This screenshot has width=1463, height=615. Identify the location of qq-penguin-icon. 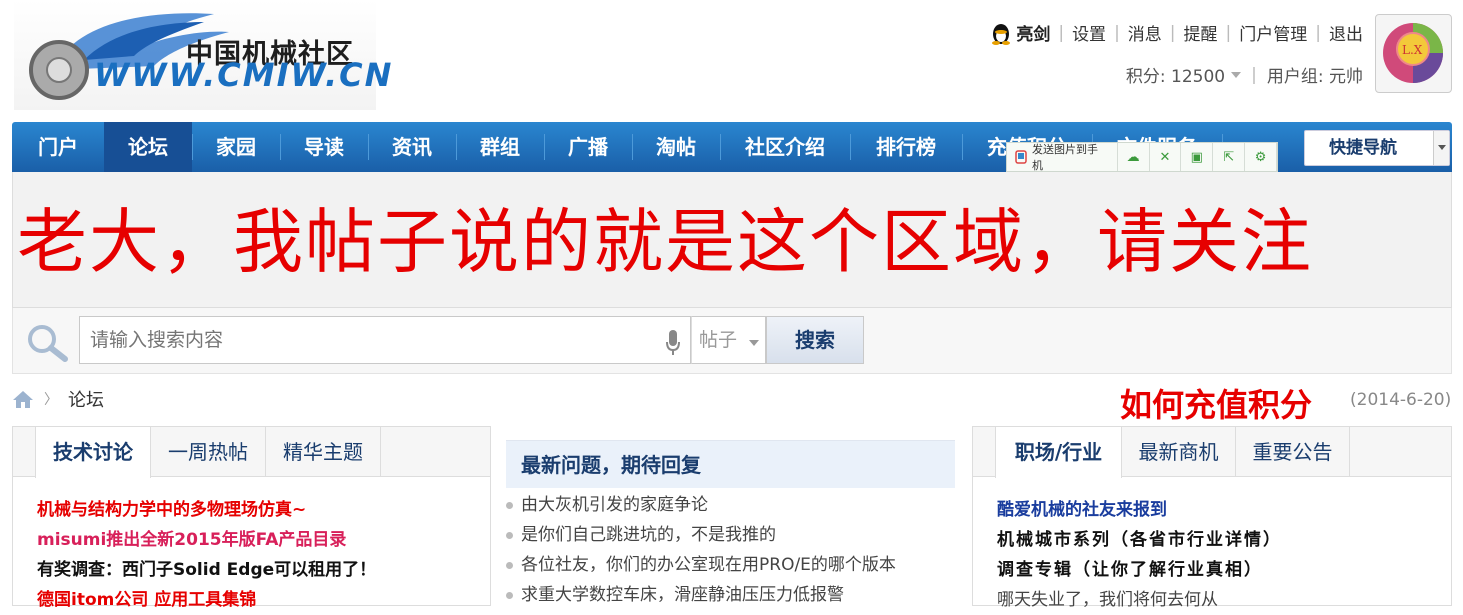
(1001, 34).